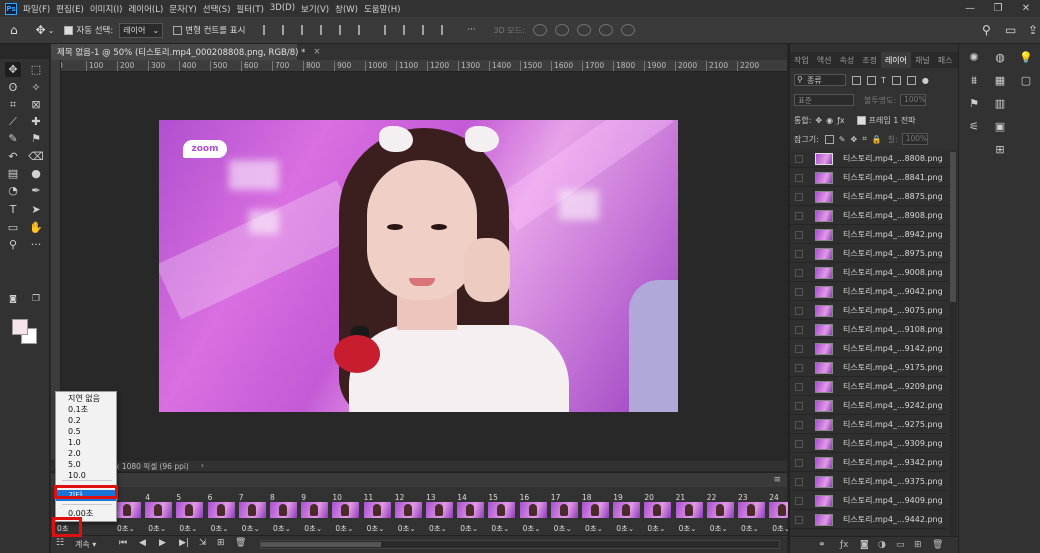  I want to click on color-icon: ◍, so click(1000, 58).